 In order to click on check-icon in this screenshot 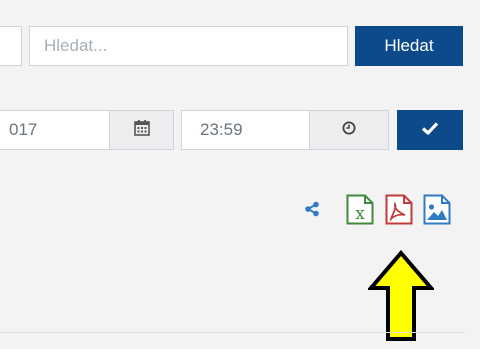, I will do `click(430, 130)`.